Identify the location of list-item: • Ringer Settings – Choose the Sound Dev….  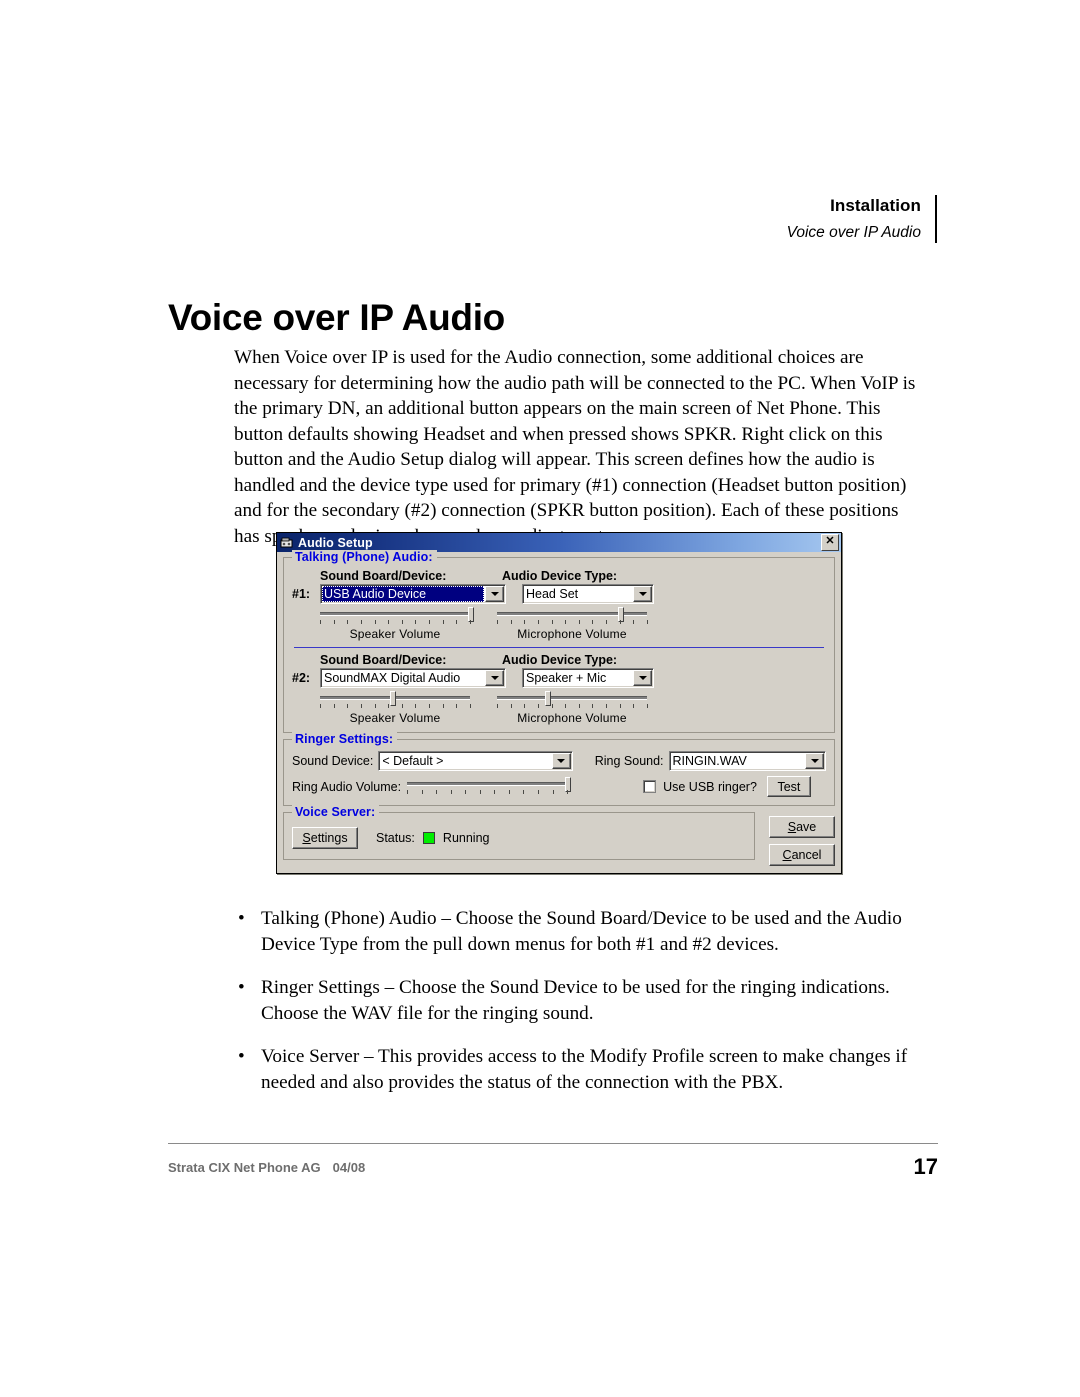
(584, 1000).